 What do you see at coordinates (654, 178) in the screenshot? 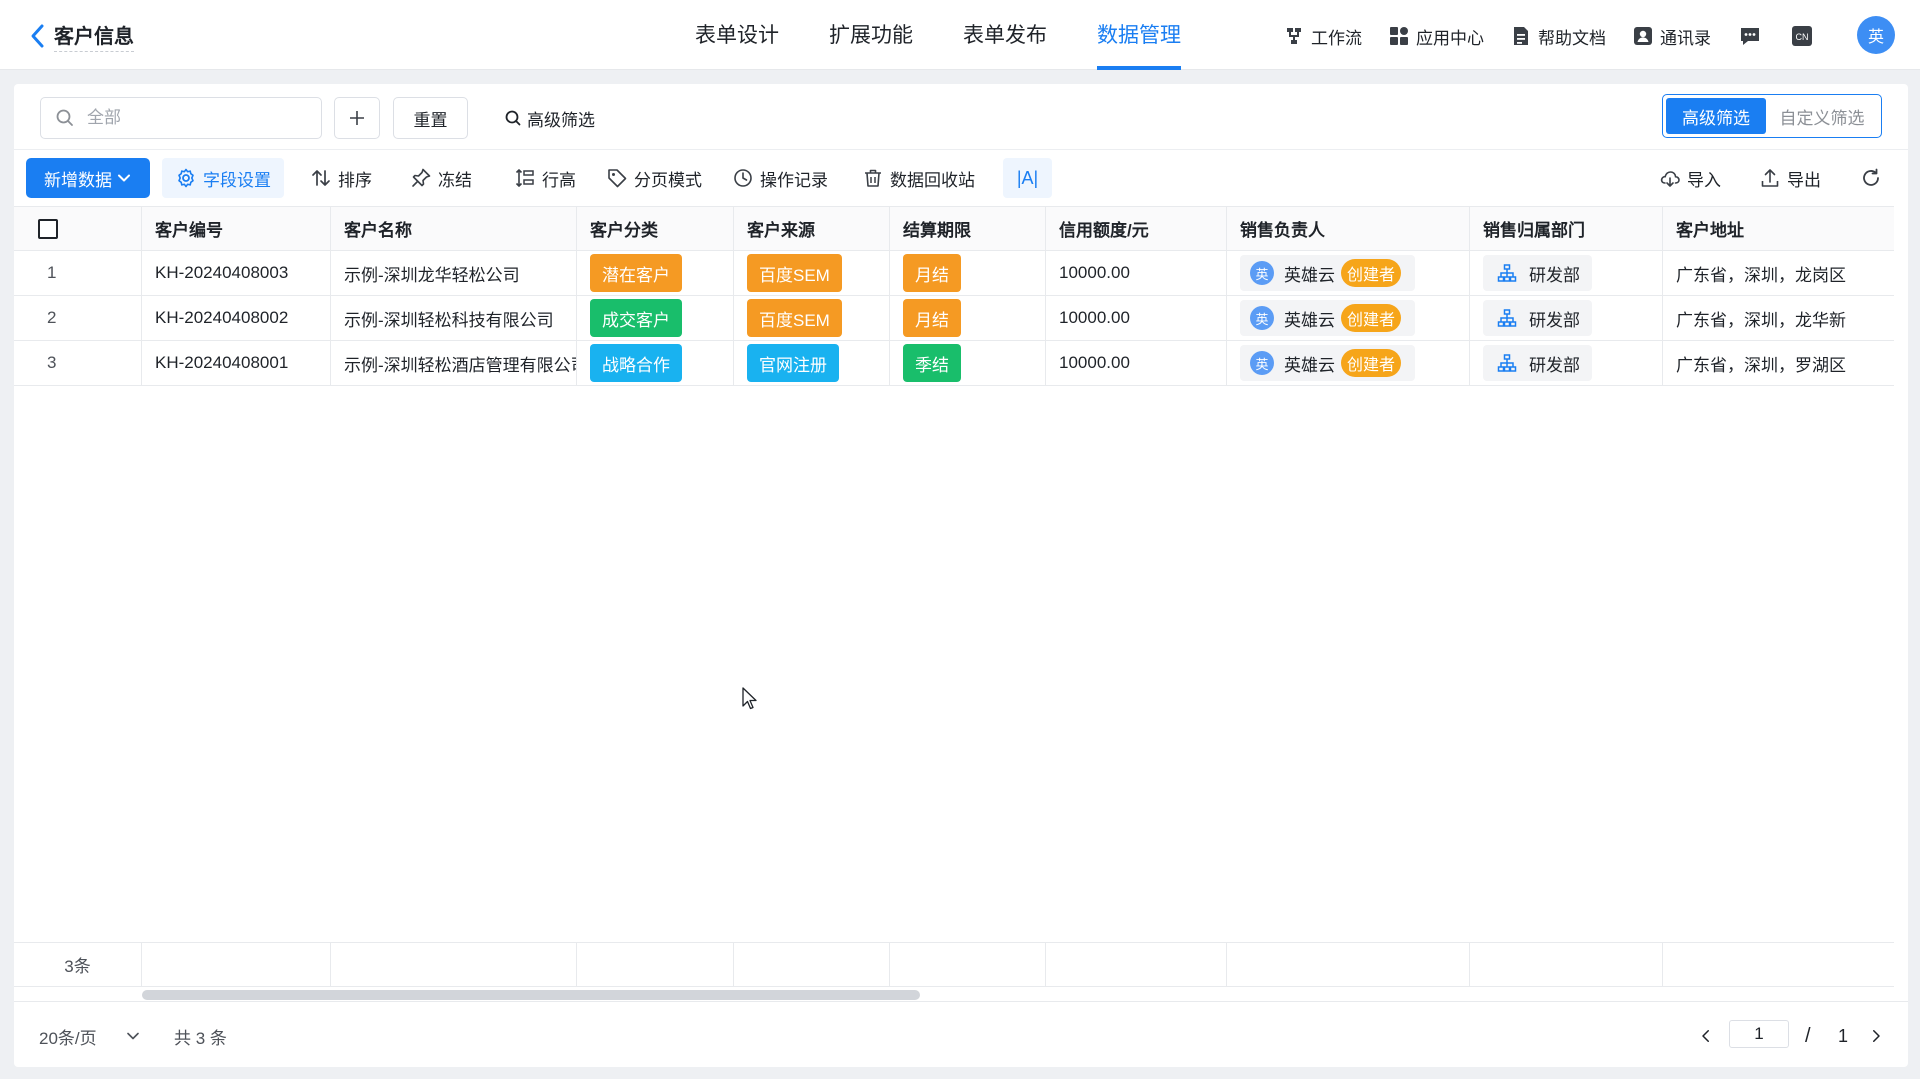
I see `page-mode-button: 分页模式` at bounding box center [654, 178].